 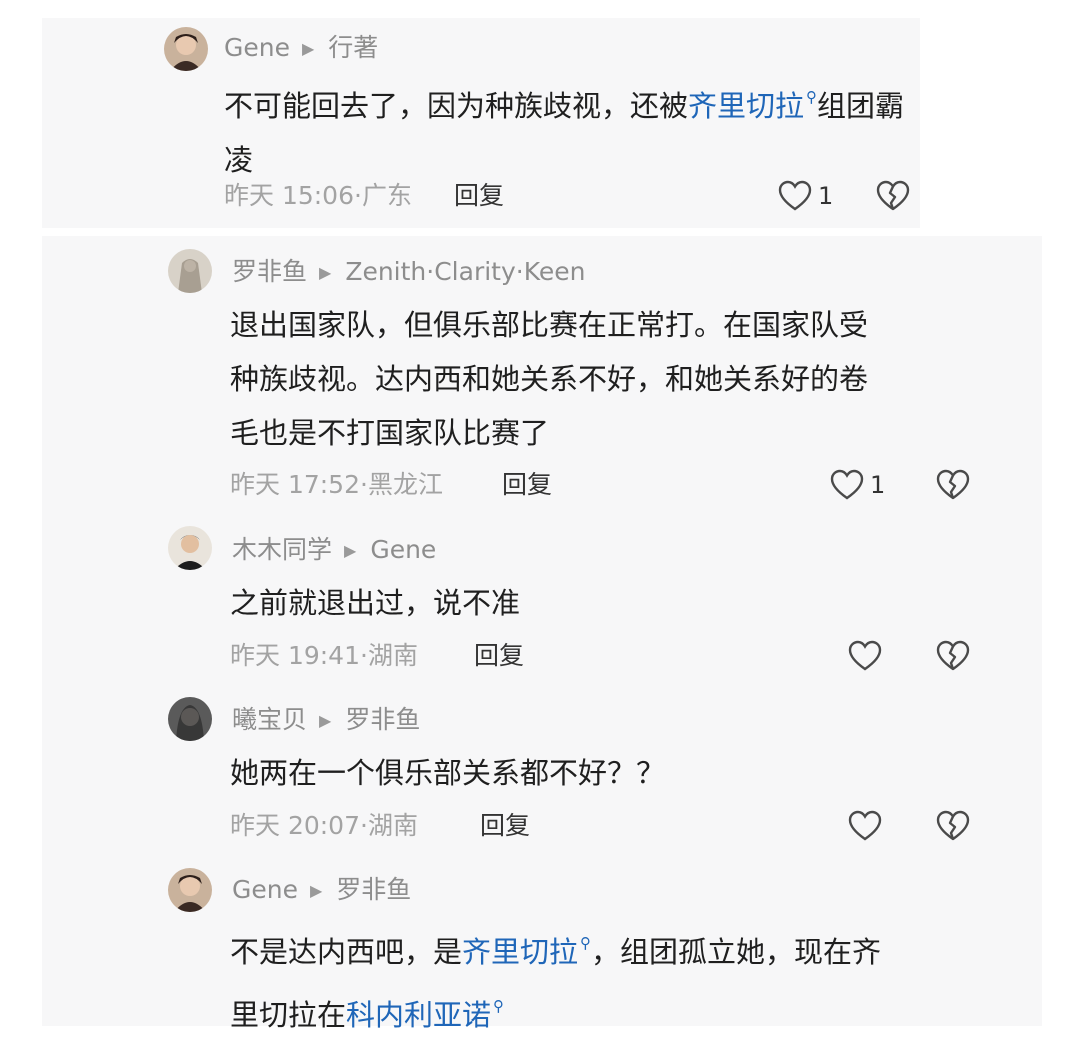 What do you see at coordinates (288, 1015) in the screenshot?
I see `comment-text: 里切拉在` at bounding box center [288, 1015].